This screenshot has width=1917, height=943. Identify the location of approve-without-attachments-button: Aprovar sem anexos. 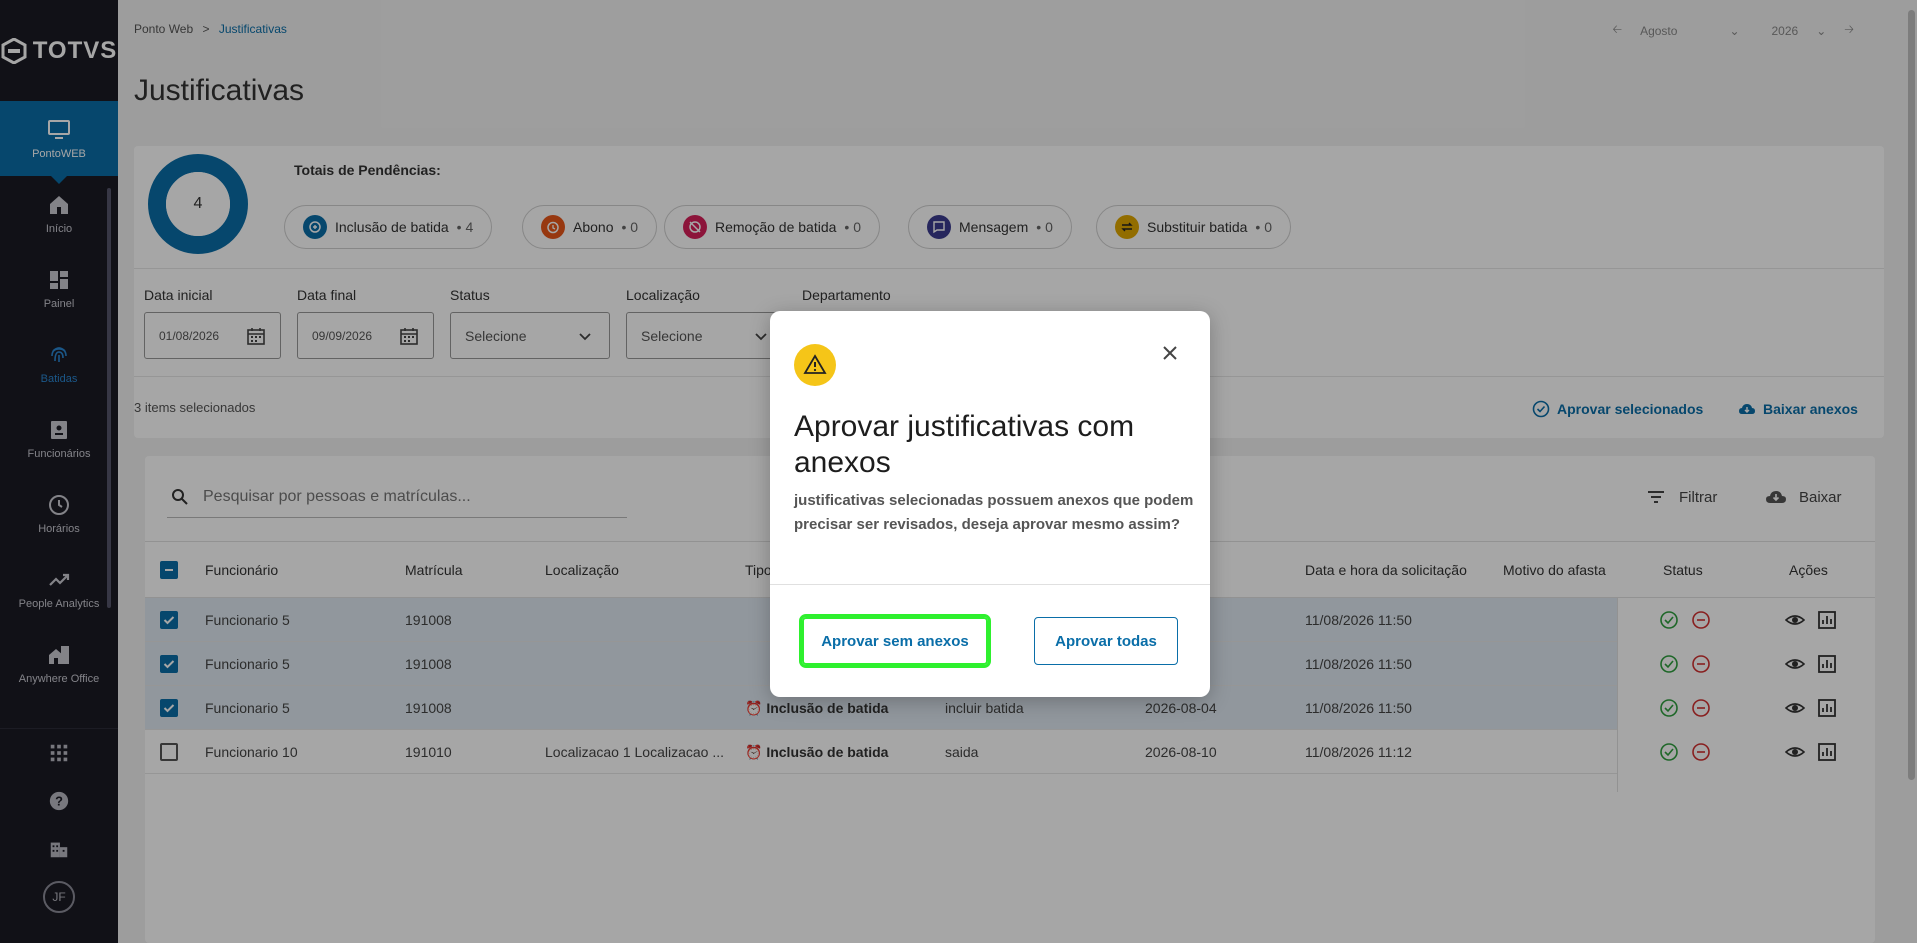
(895, 641).